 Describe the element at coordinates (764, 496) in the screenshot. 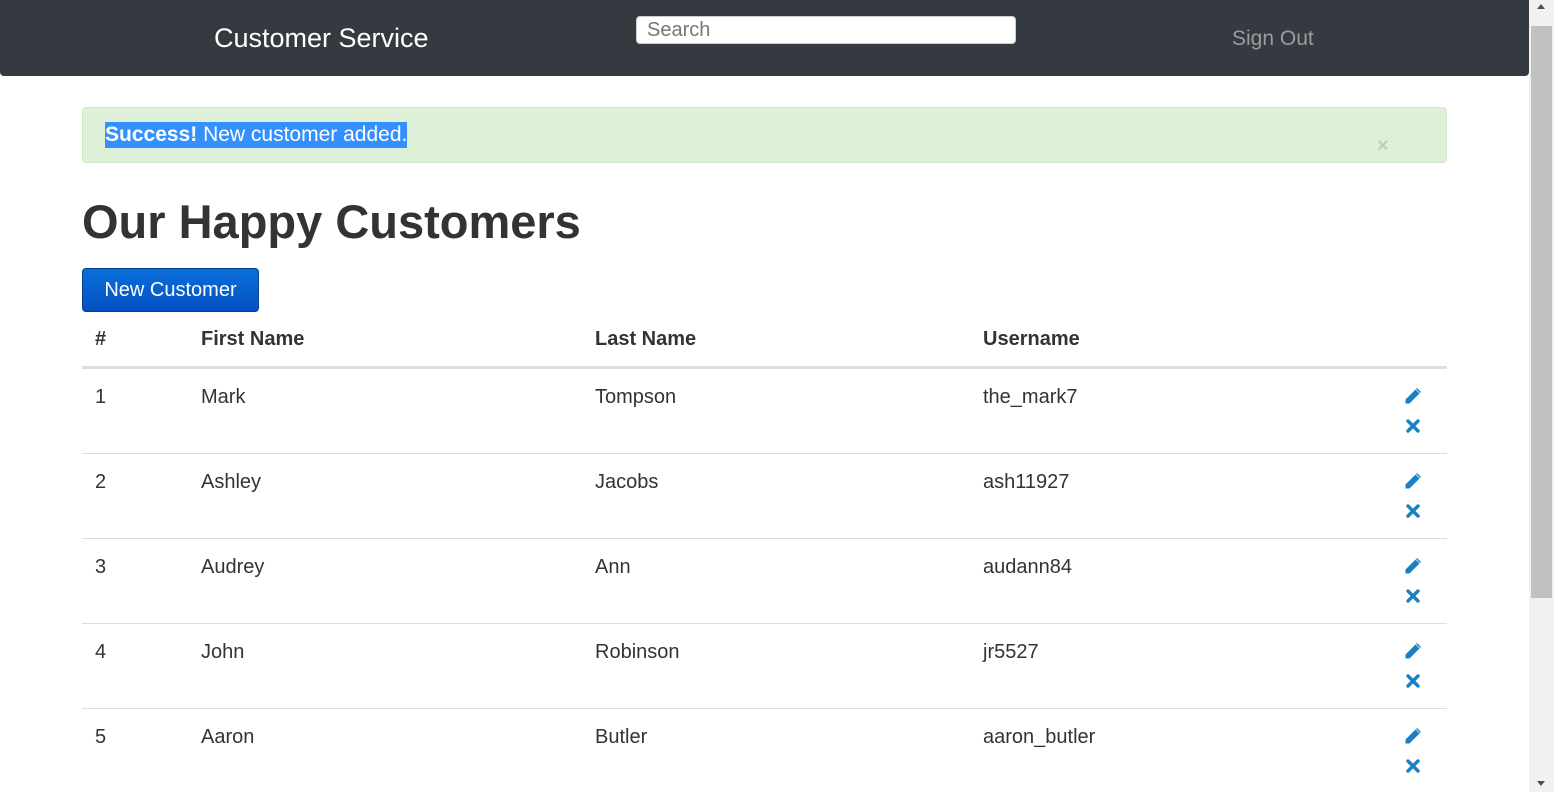

I see `table-row: 2 Ashley Jacobs ash11927` at that location.